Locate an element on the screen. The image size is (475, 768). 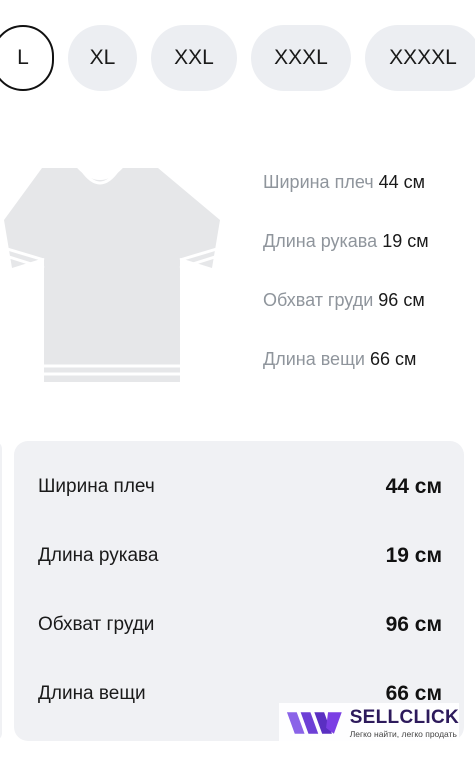
sellclick-watermark: SELLCLICK Легко найти, легко продать is located at coordinates (369, 723).